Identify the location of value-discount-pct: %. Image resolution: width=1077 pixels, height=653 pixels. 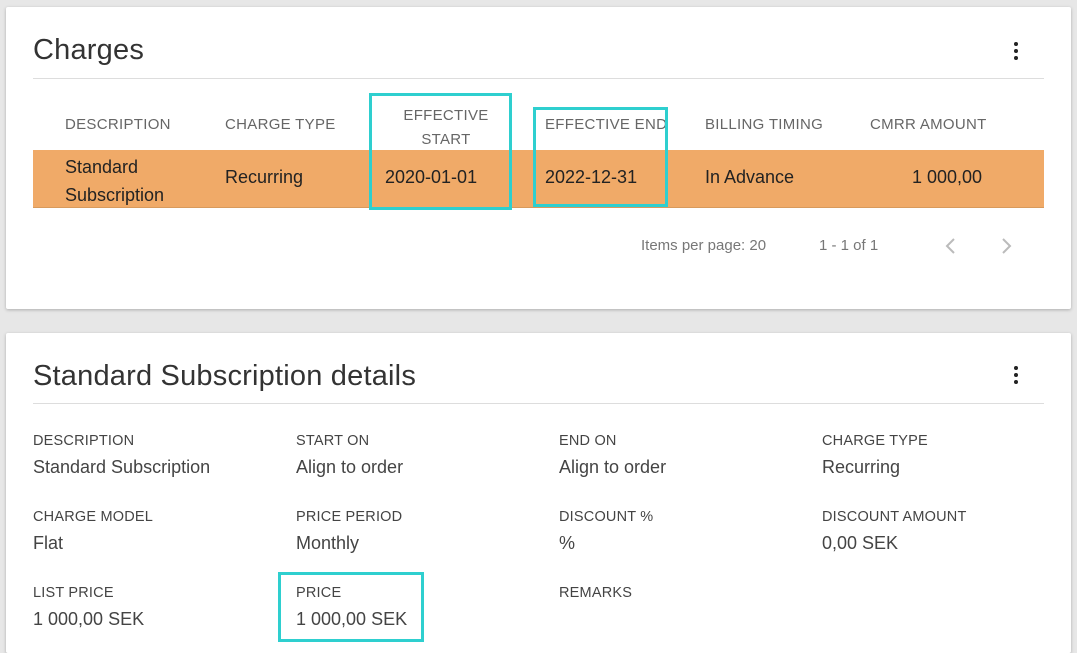
(567, 543).